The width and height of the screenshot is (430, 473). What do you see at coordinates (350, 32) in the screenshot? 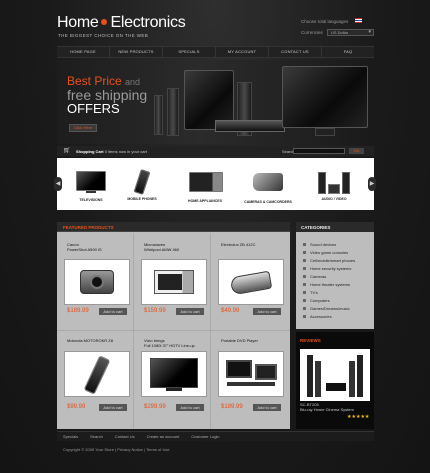
I see `currency-select: US Dollar` at bounding box center [350, 32].